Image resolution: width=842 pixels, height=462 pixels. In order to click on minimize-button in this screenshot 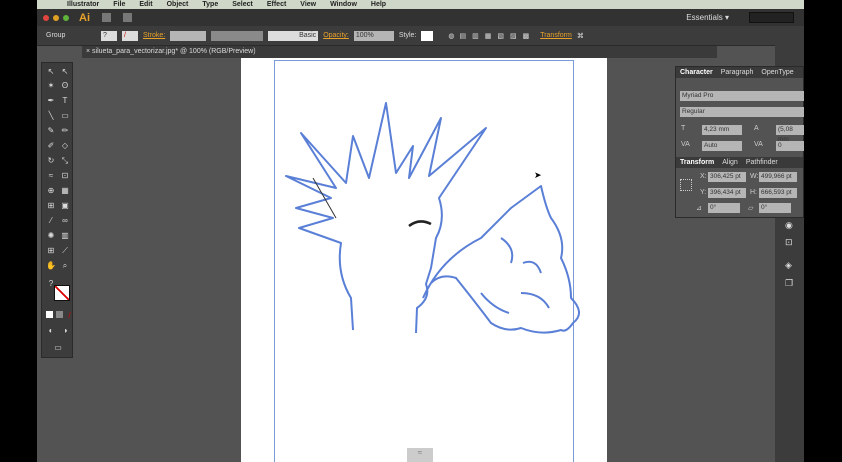, I will do `click(56, 17)`.